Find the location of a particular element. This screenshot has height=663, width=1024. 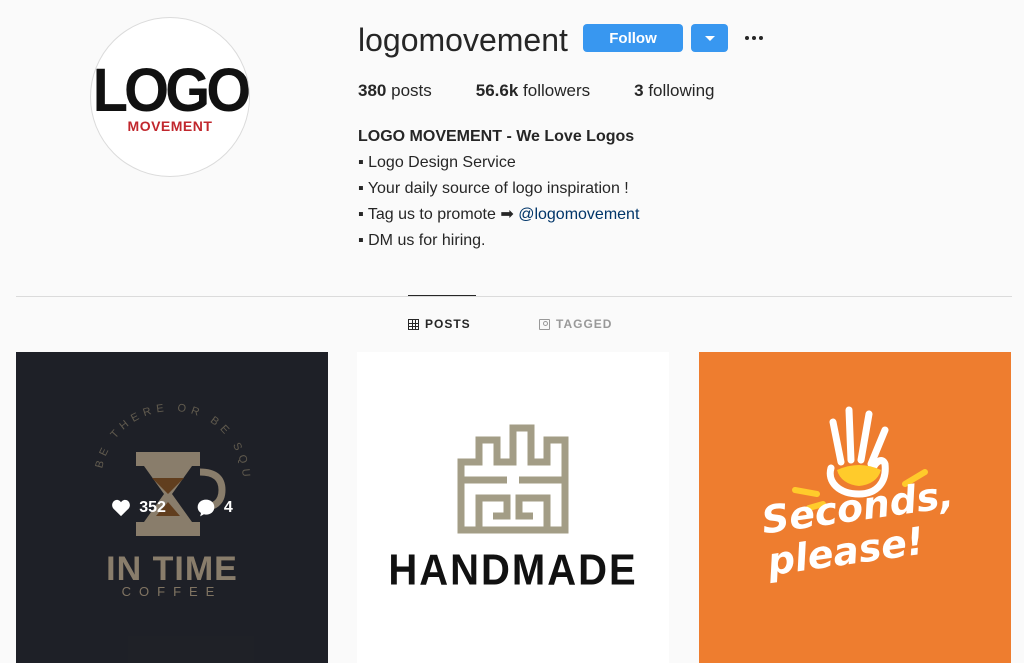

chevron-down-icon is located at coordinates (710, 38).